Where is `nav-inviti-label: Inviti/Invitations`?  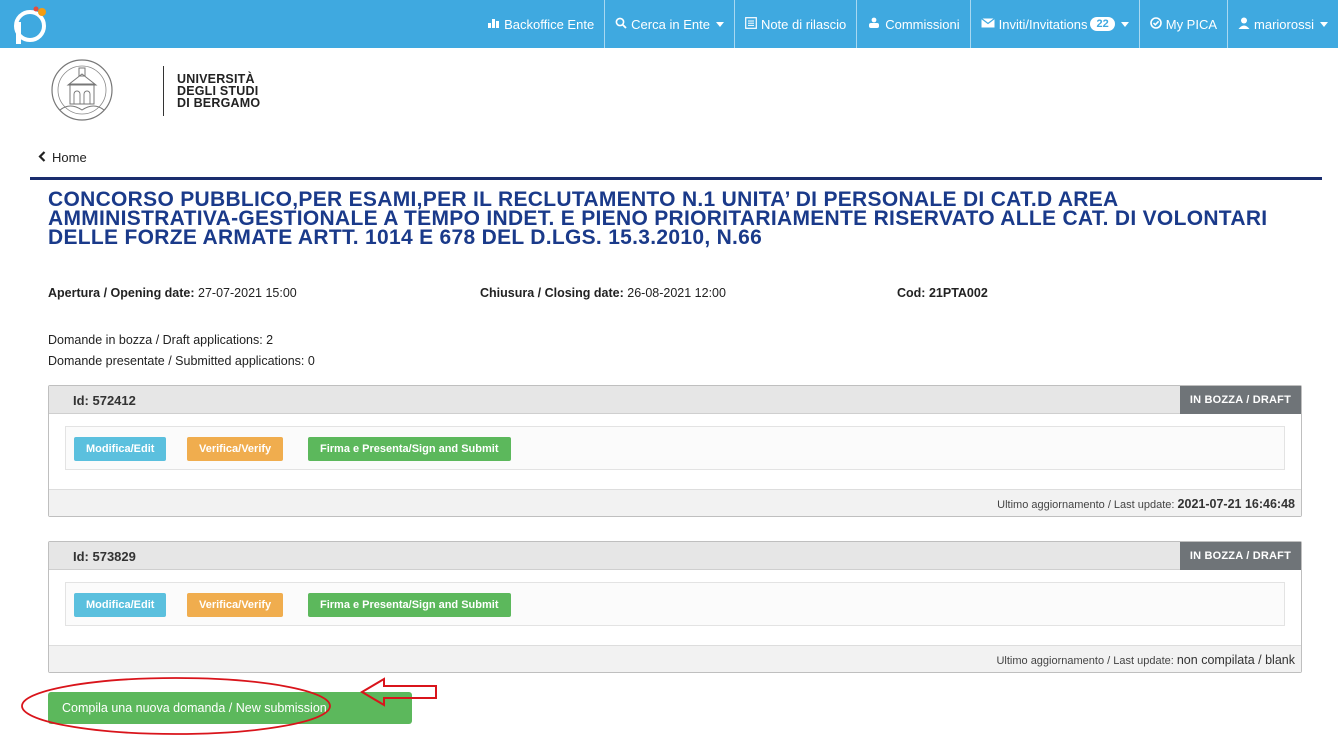 nav-inviti-label: Inviti/Invitations is located at coordinates (1043, 24).